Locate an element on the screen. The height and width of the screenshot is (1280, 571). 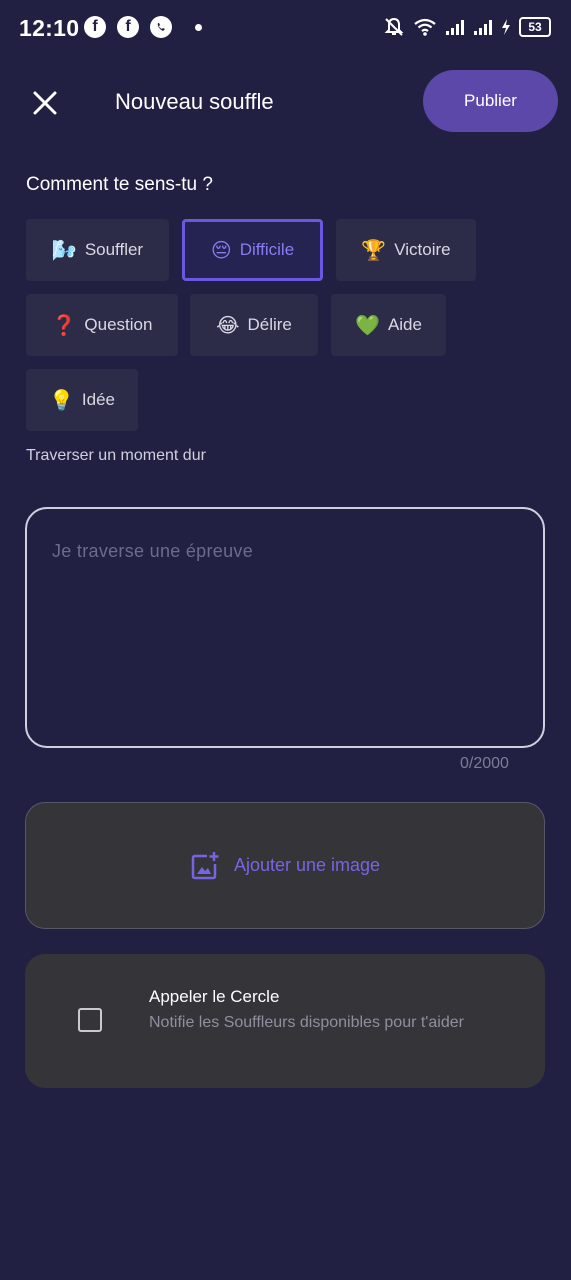
facebook-messenger-icon: f is located at coordinates (95, 27).